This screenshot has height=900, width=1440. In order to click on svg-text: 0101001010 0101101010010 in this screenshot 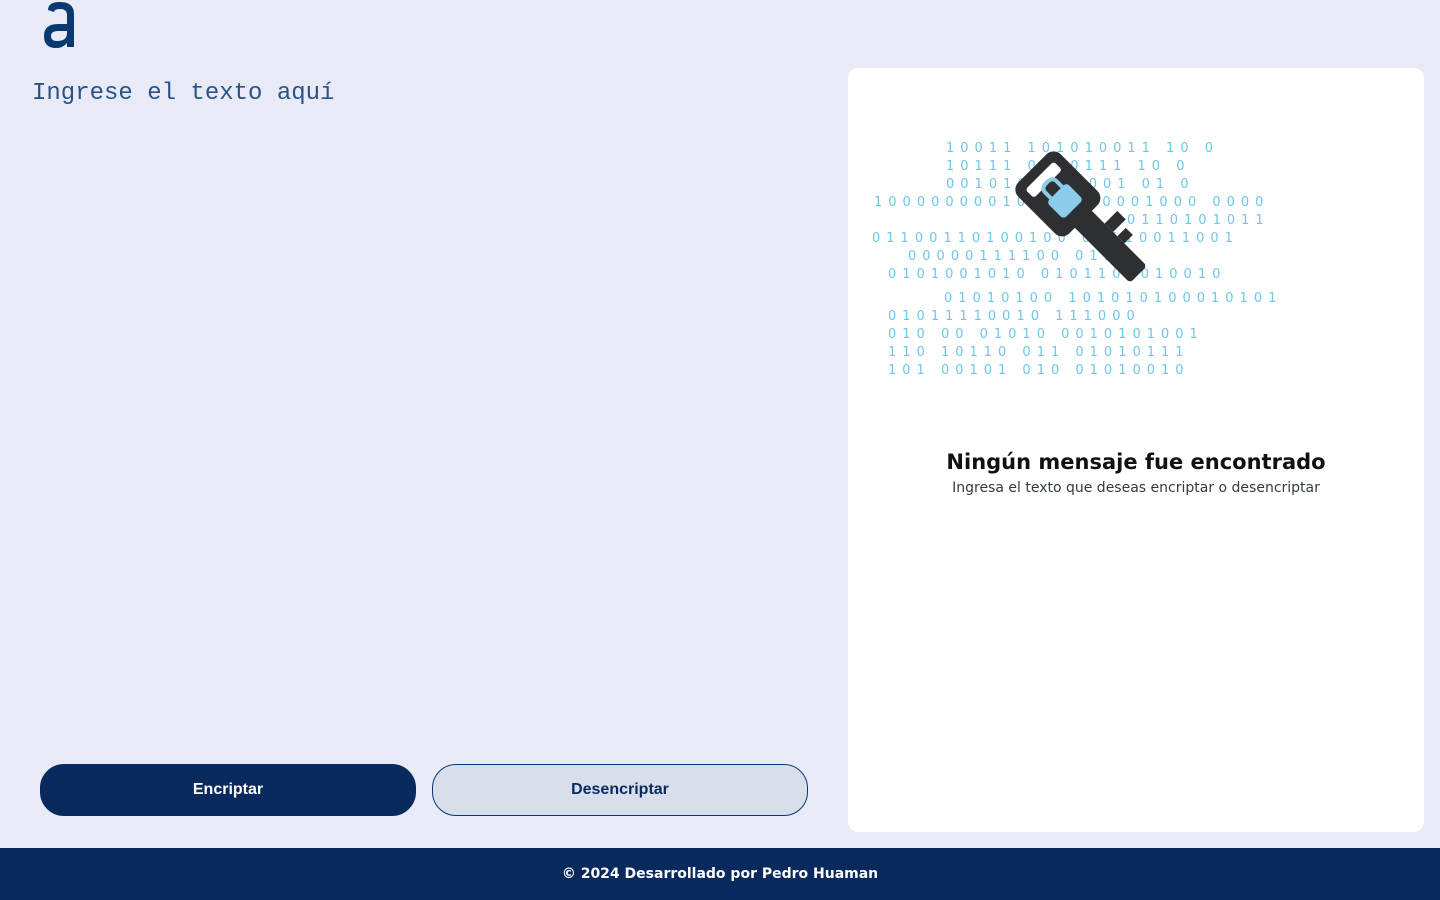, I will do `click(1057, 274)`.